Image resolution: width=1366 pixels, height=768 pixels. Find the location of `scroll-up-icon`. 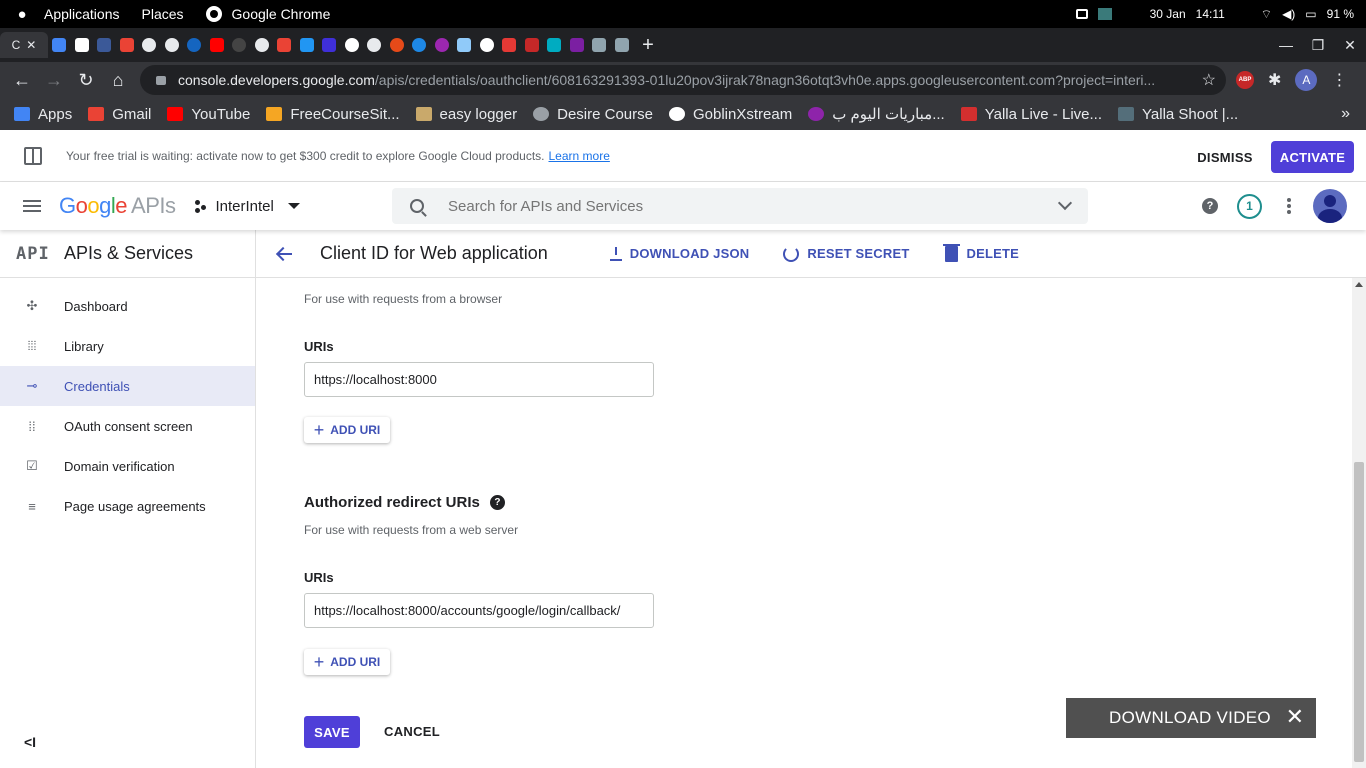

scroll-up-icon is located at coordinates (1359, 284).